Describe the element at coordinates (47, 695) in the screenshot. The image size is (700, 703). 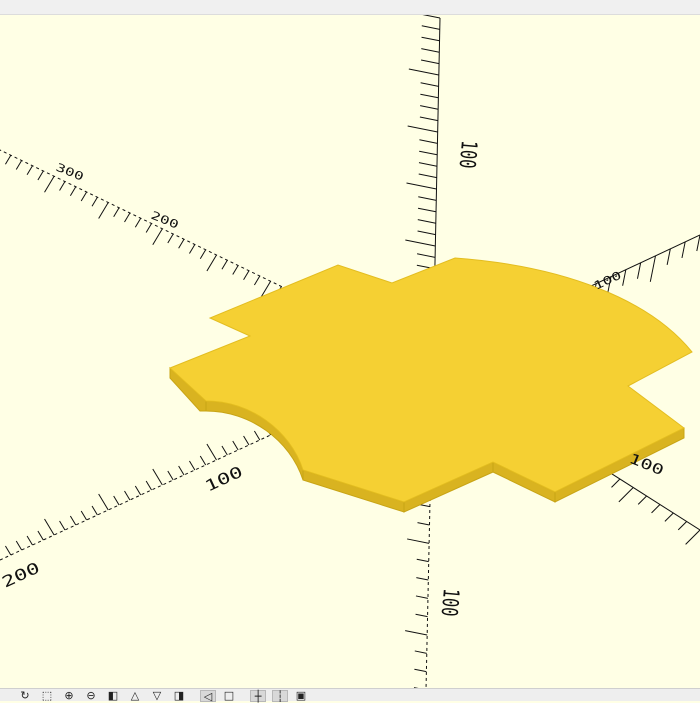
I see `view-all-icon: ⬚` at that location.